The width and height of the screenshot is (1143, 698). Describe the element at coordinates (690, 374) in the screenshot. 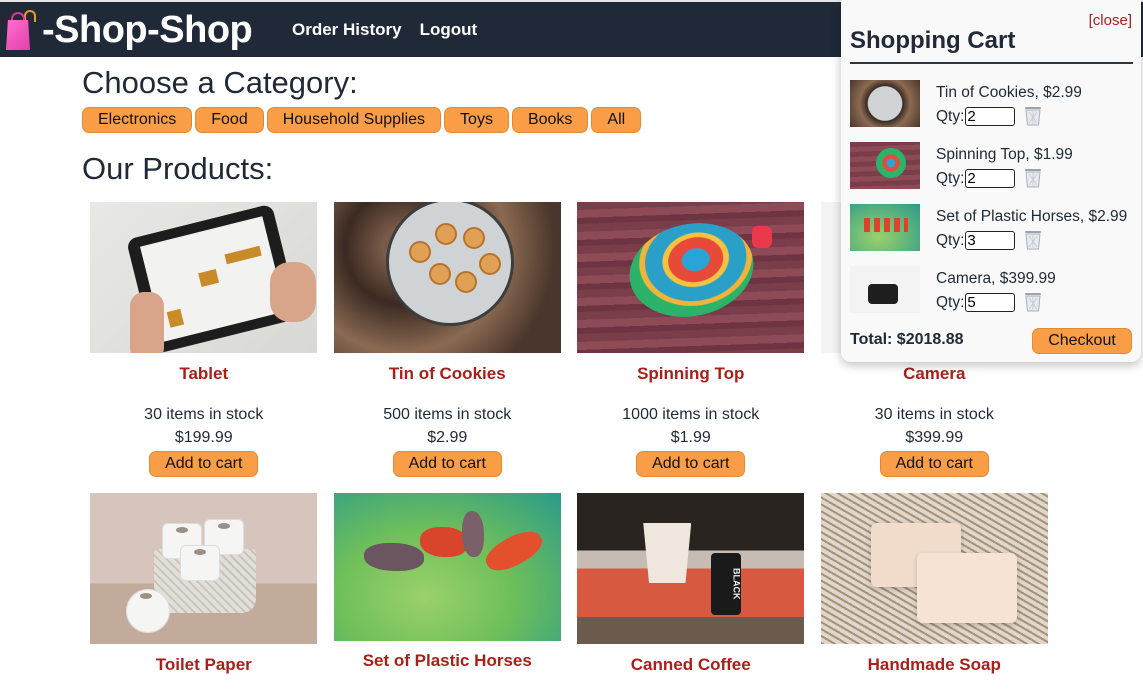

I see `product-name: Spinning Top` at that location.